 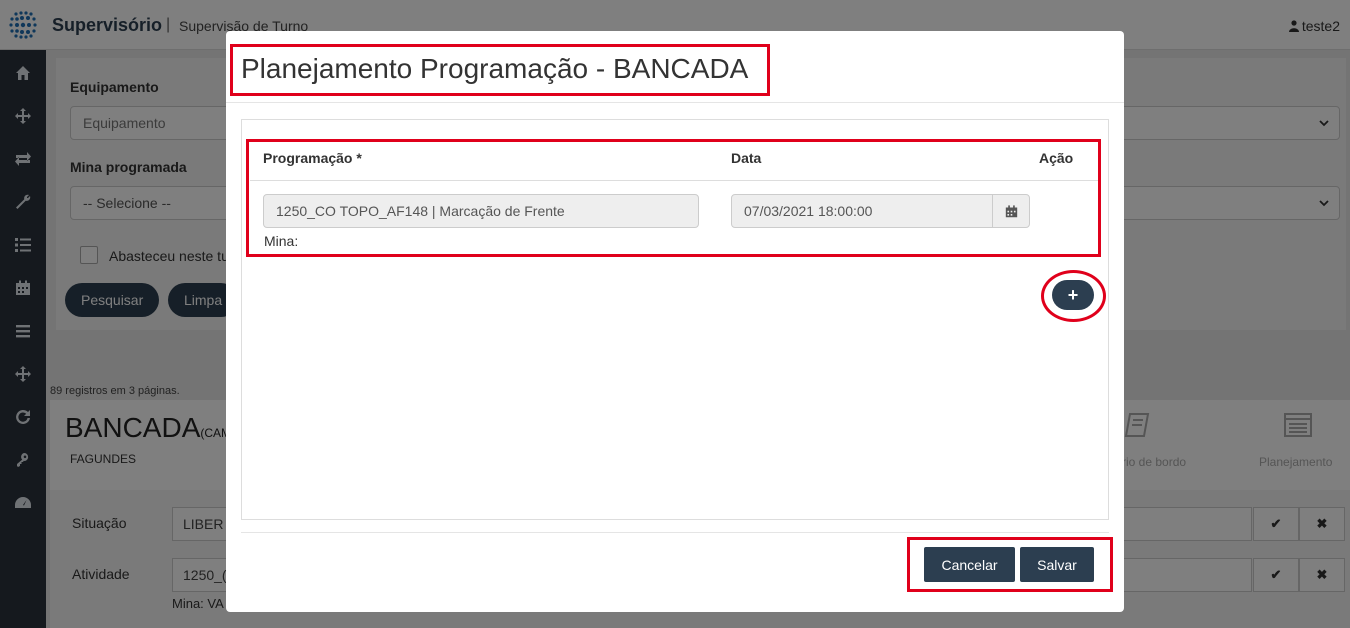 I want to click on calendar-icon, so click(x=1011, y=210).